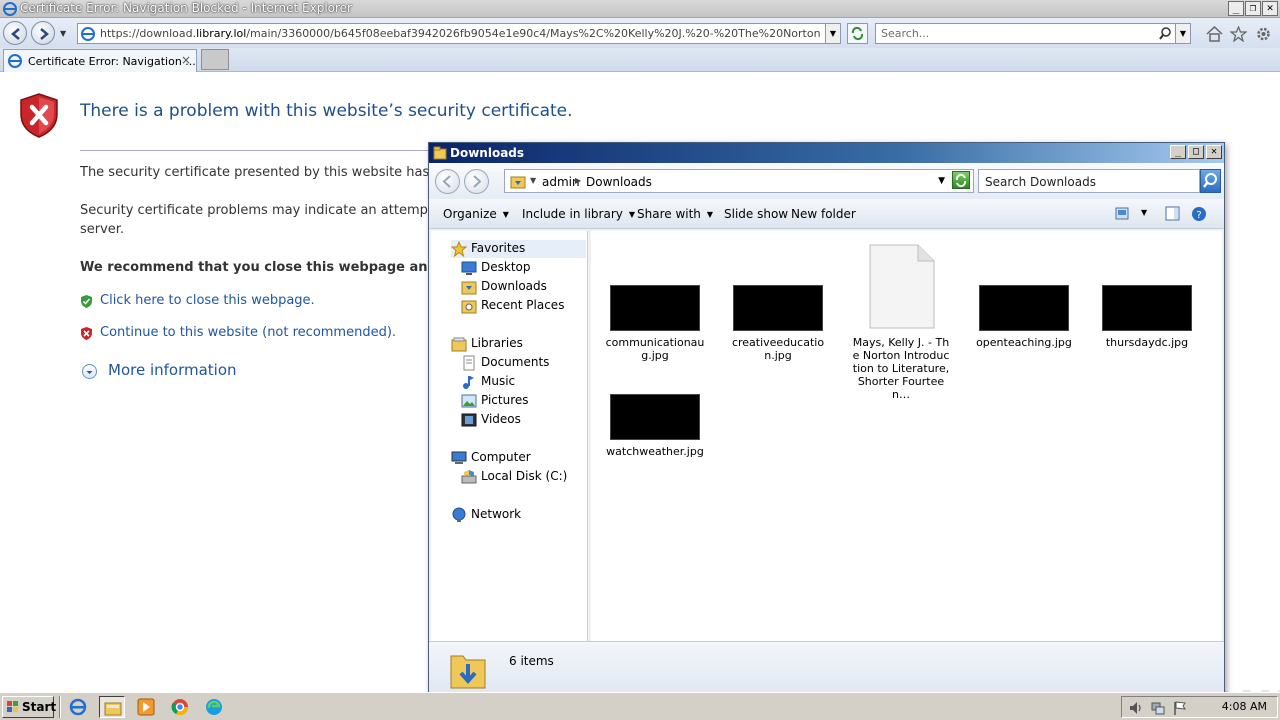  Describe the element at coordinates (1238, 34) in the screenshot. I see `favorites-star-icon` at that location.